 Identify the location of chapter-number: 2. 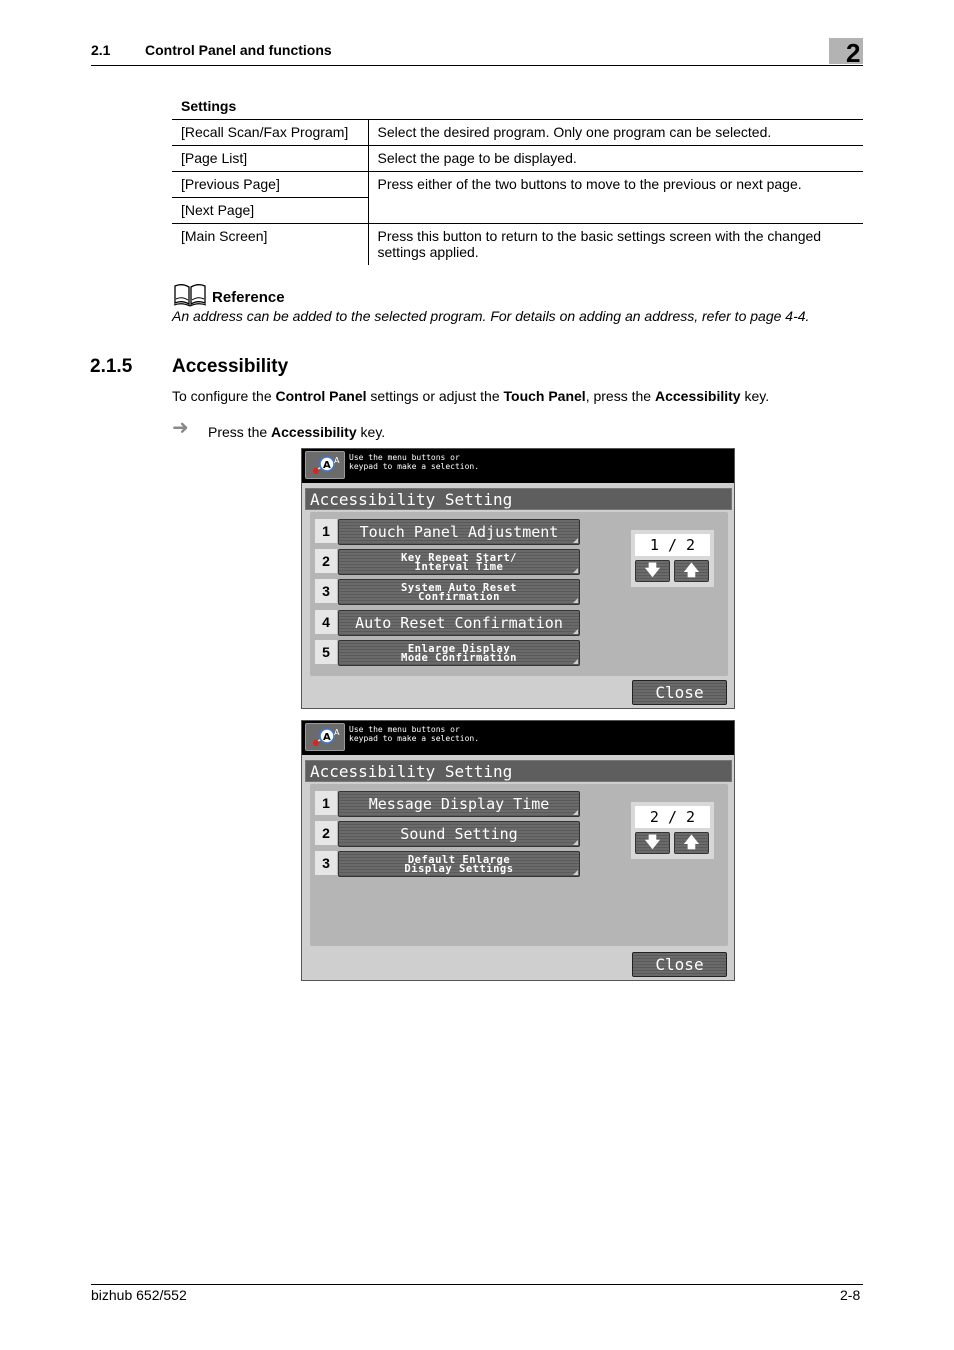
(853, 53).